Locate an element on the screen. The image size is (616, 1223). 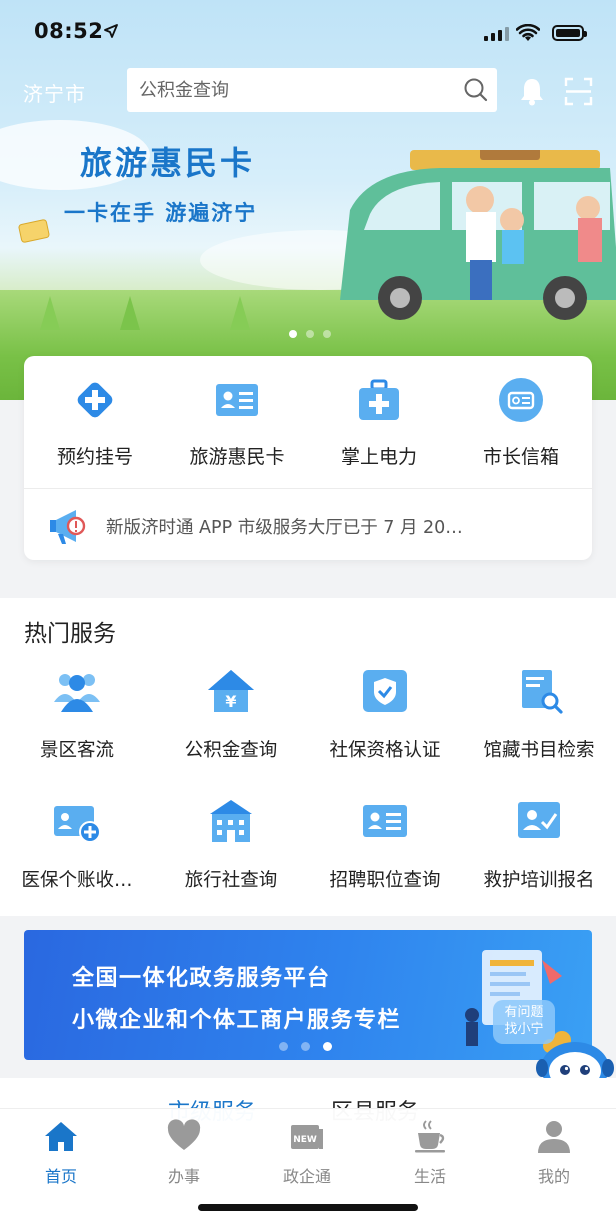
quick-item-appointment: 预约挂号 is located at coordinates (95, 421).